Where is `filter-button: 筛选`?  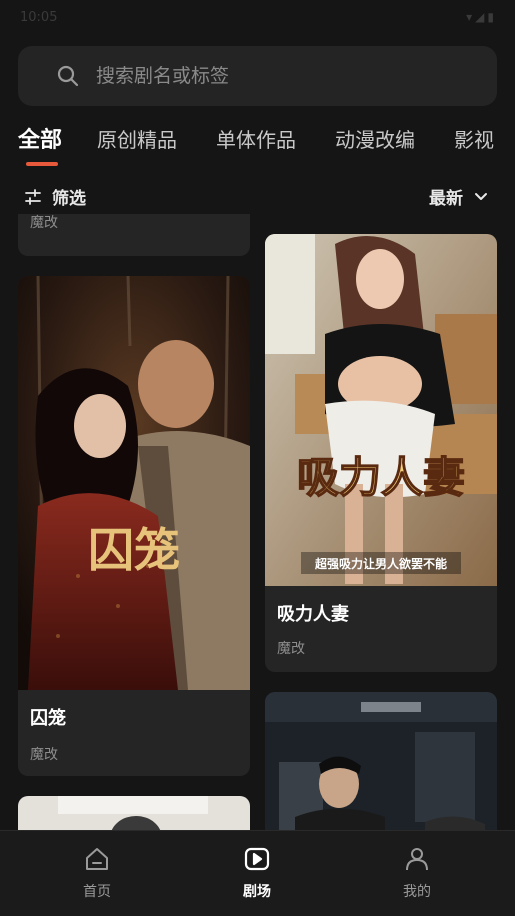
filter-button: 筛选 is located at coordinates (55, 196).